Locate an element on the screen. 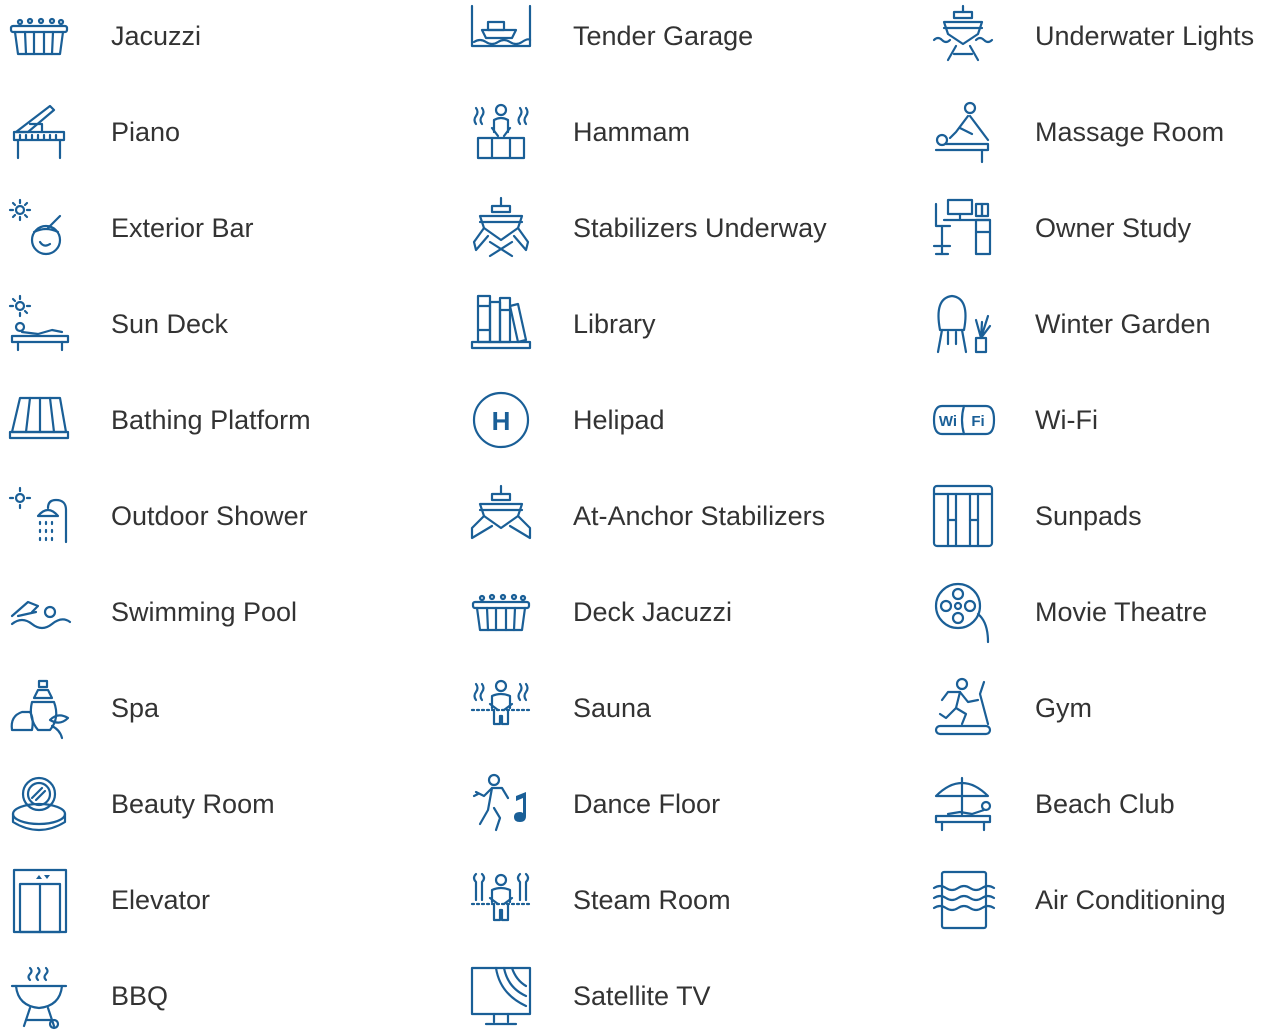 The height and width of the screenshot is (1030, 1264). massage-room-icon is located at coordinates (963, 132).